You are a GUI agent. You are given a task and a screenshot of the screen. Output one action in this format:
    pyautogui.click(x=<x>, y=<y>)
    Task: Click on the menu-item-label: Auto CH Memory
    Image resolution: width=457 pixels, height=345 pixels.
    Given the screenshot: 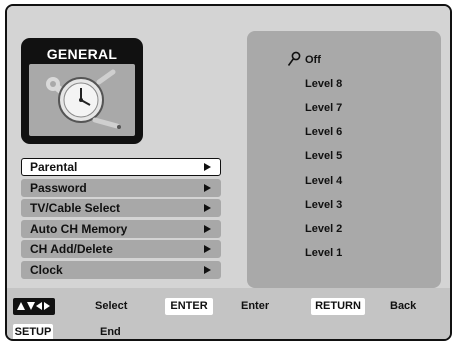 What is the action you would take?
    pyautogui.click(x=79, y=228)
    